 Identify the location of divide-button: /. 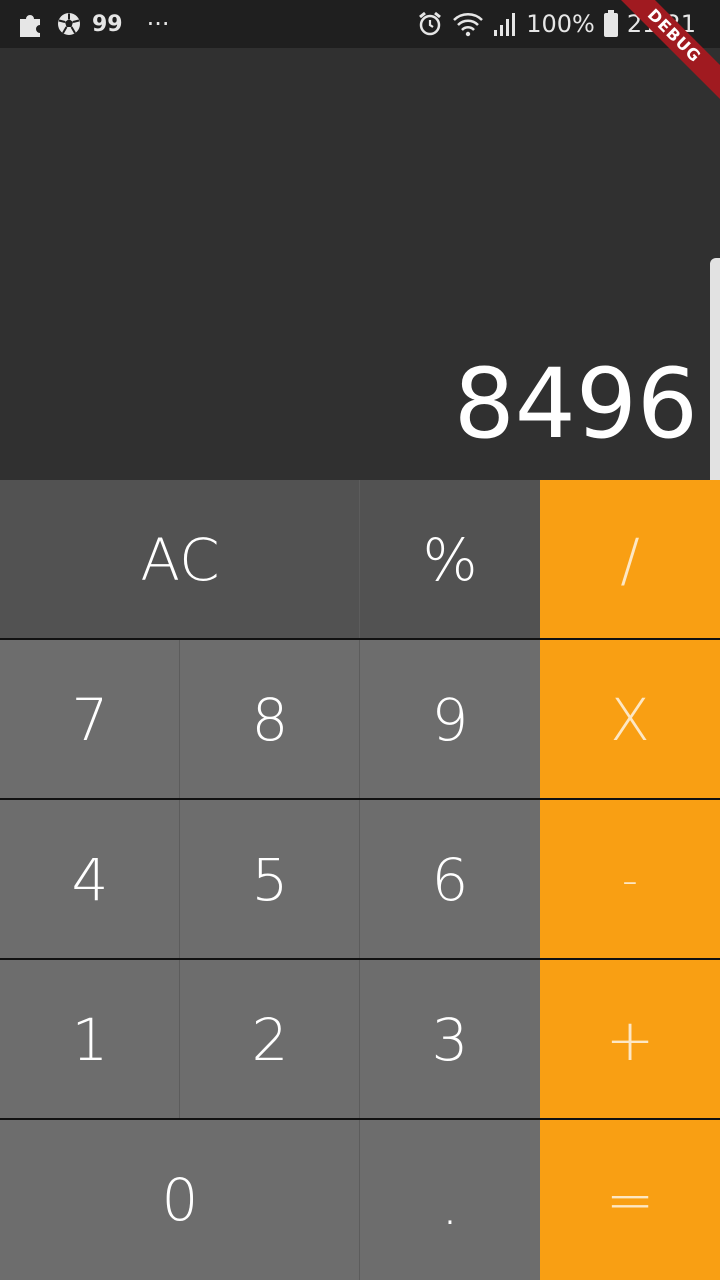
(630, 560).